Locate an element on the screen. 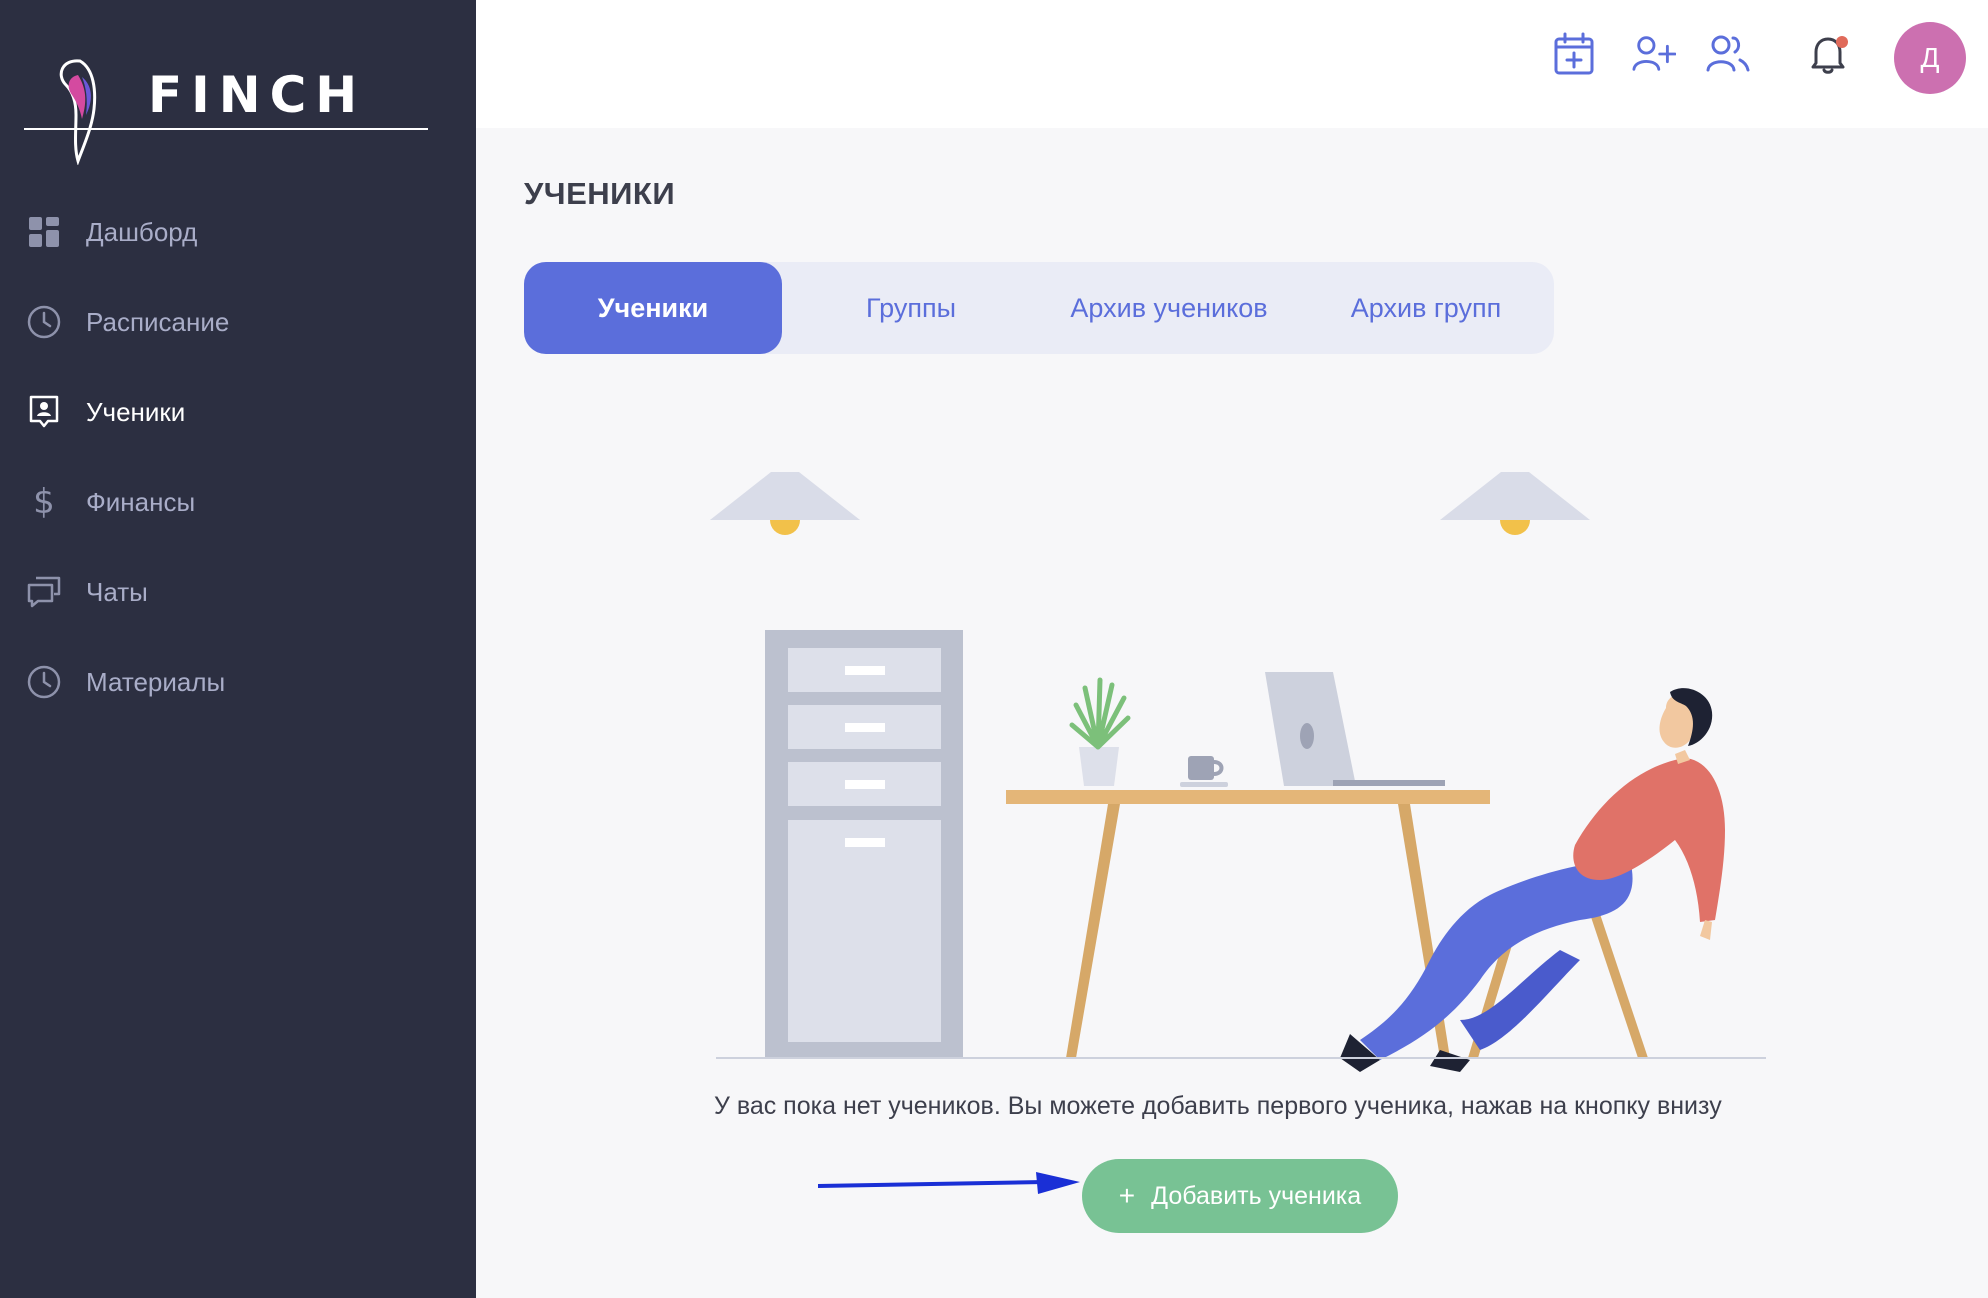  avatar: Д is located at coordinates (1930, 58).